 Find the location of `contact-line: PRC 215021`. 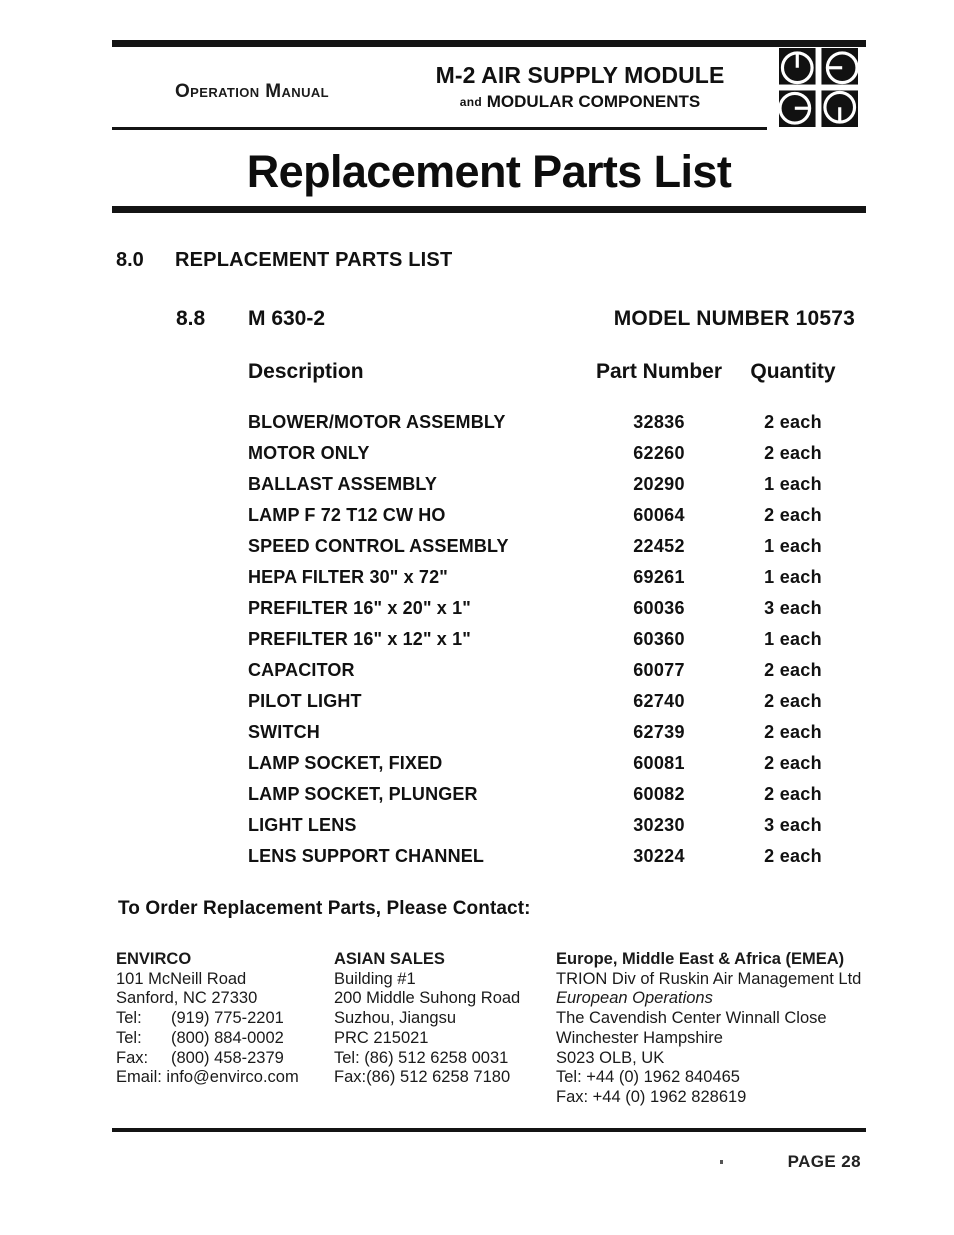

contact-line: PRC 215021 is located at coordinates (381, 1037).